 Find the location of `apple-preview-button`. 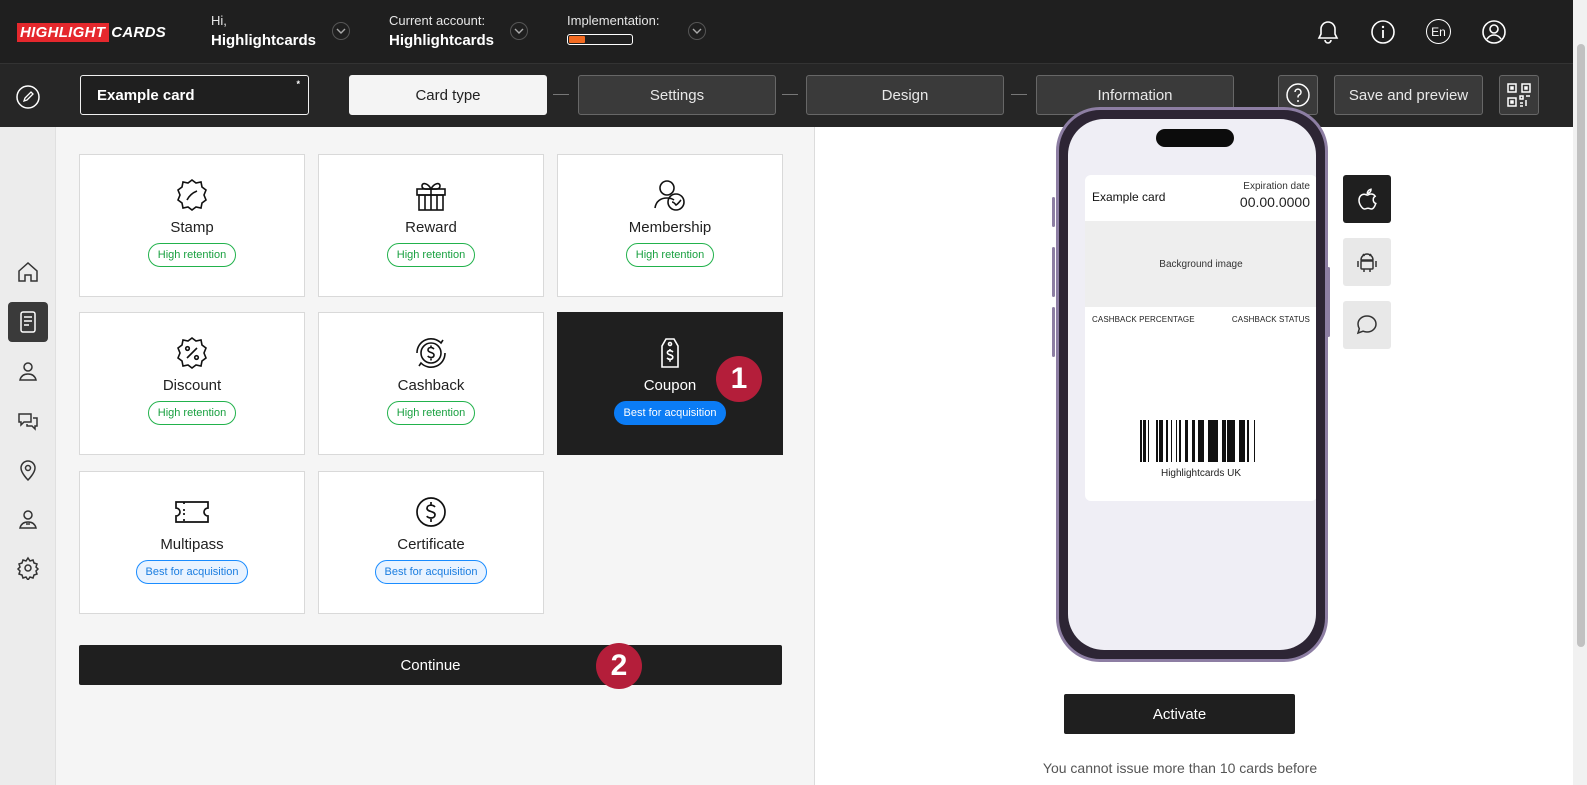

apple-preview-button is located at coordinates (1367, 199).